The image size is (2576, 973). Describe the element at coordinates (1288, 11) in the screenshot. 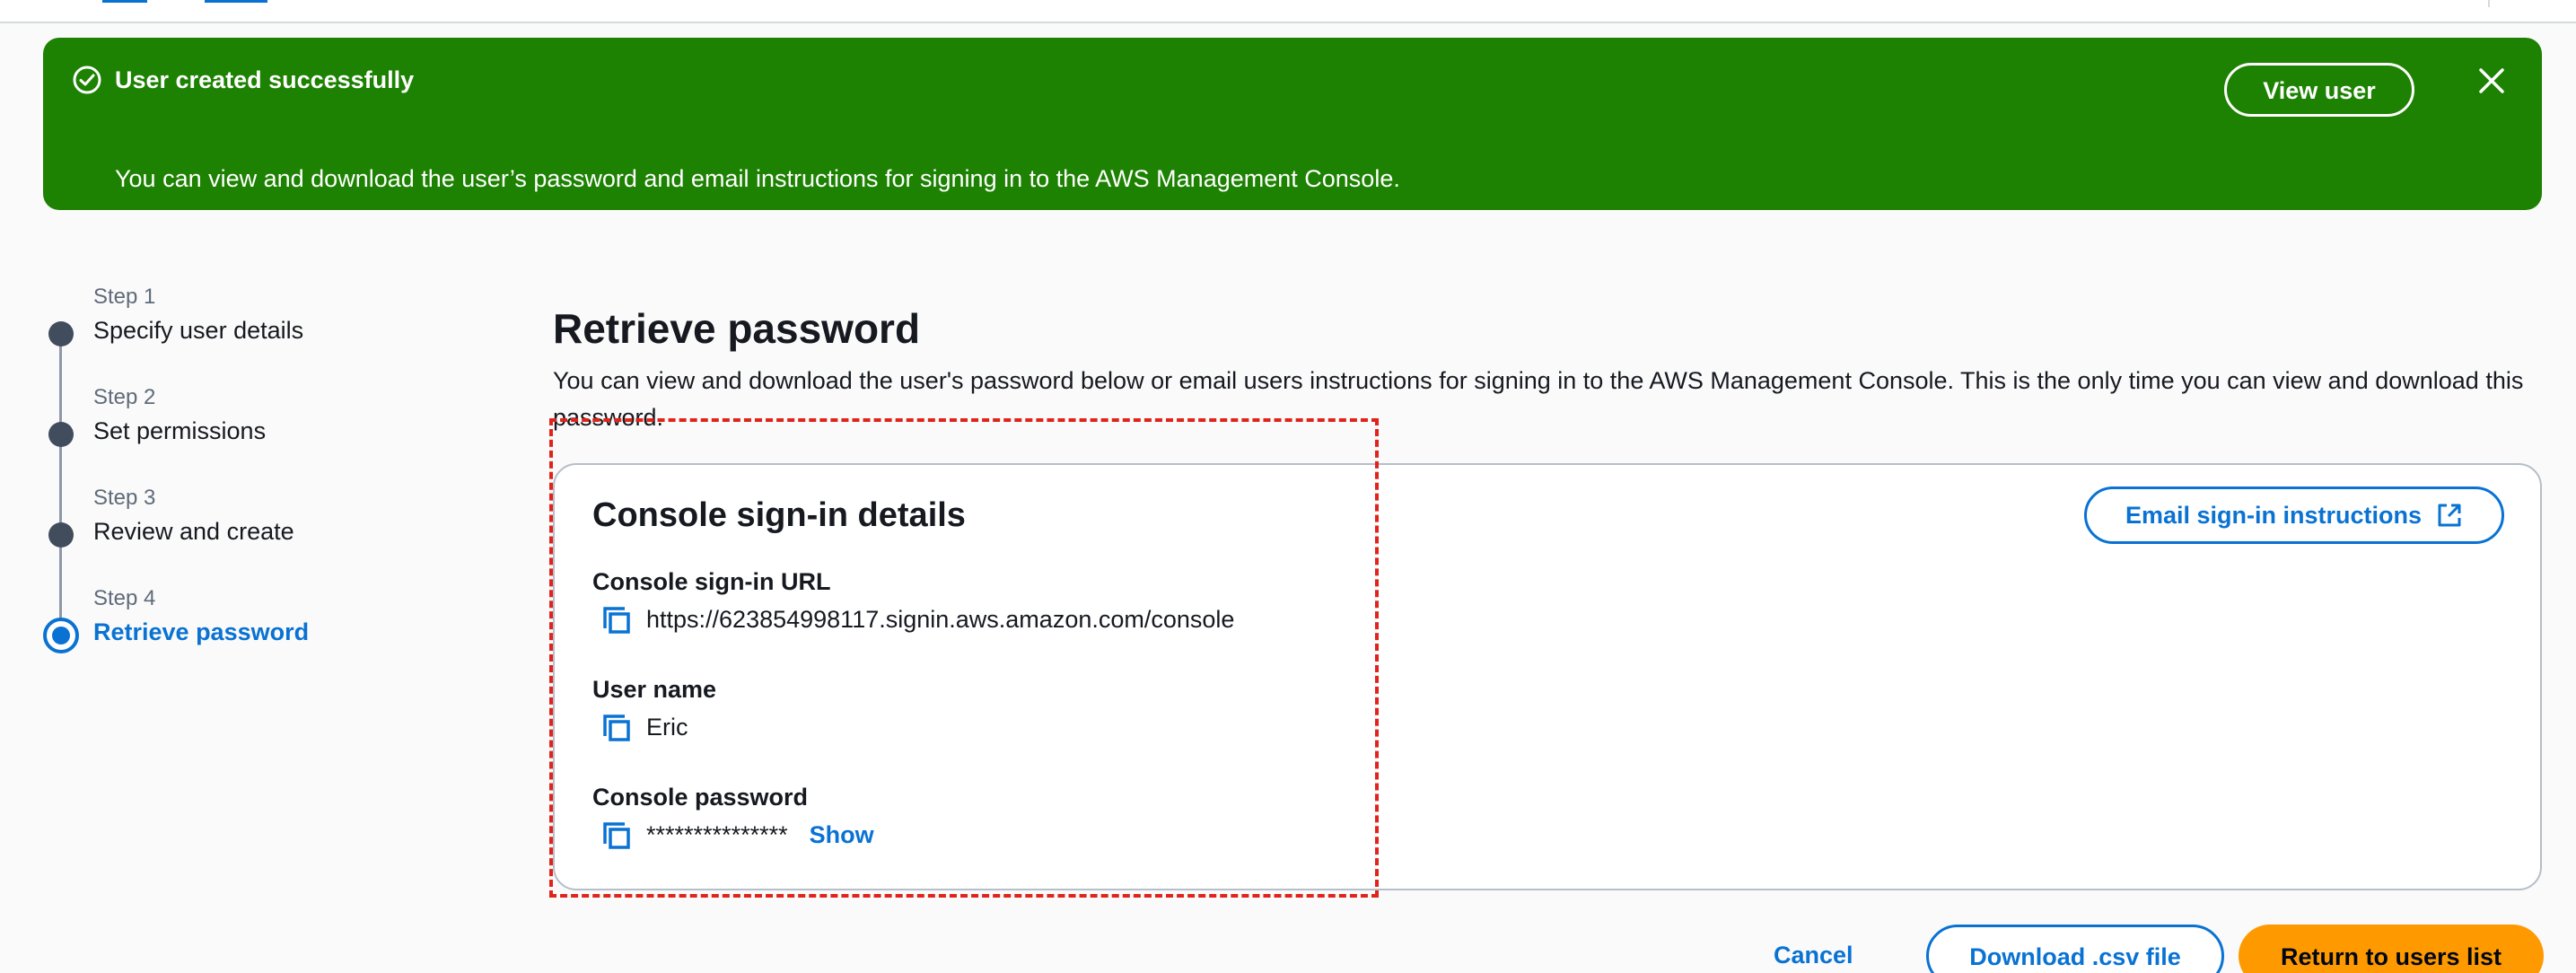

I see `top-navigation-remnant` at that location.